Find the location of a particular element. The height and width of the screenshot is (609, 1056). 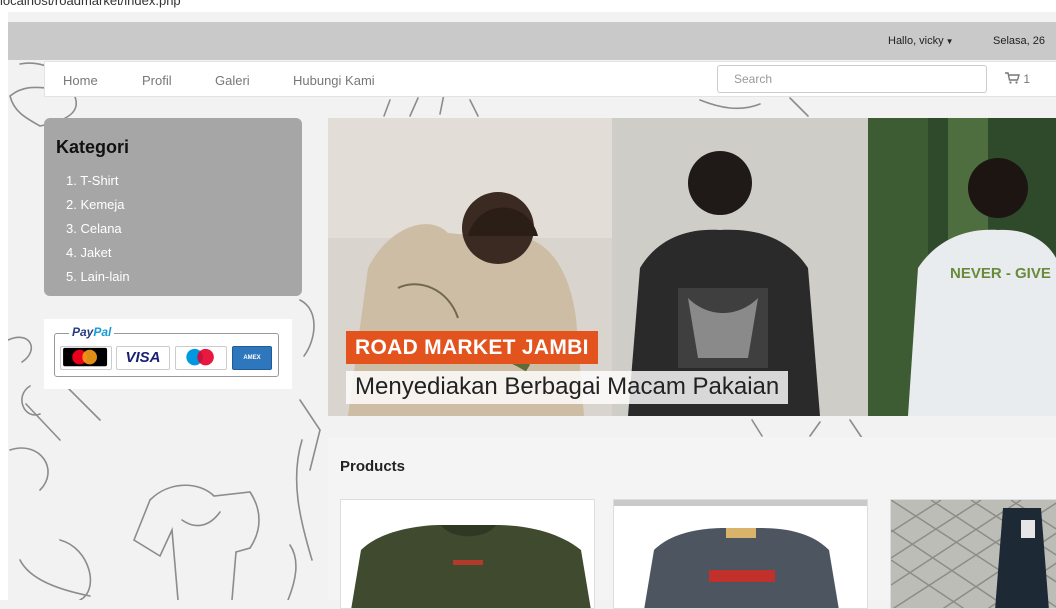

nav-hubungi-kami: Hubungi Kami is located at coordinates (334, 80).